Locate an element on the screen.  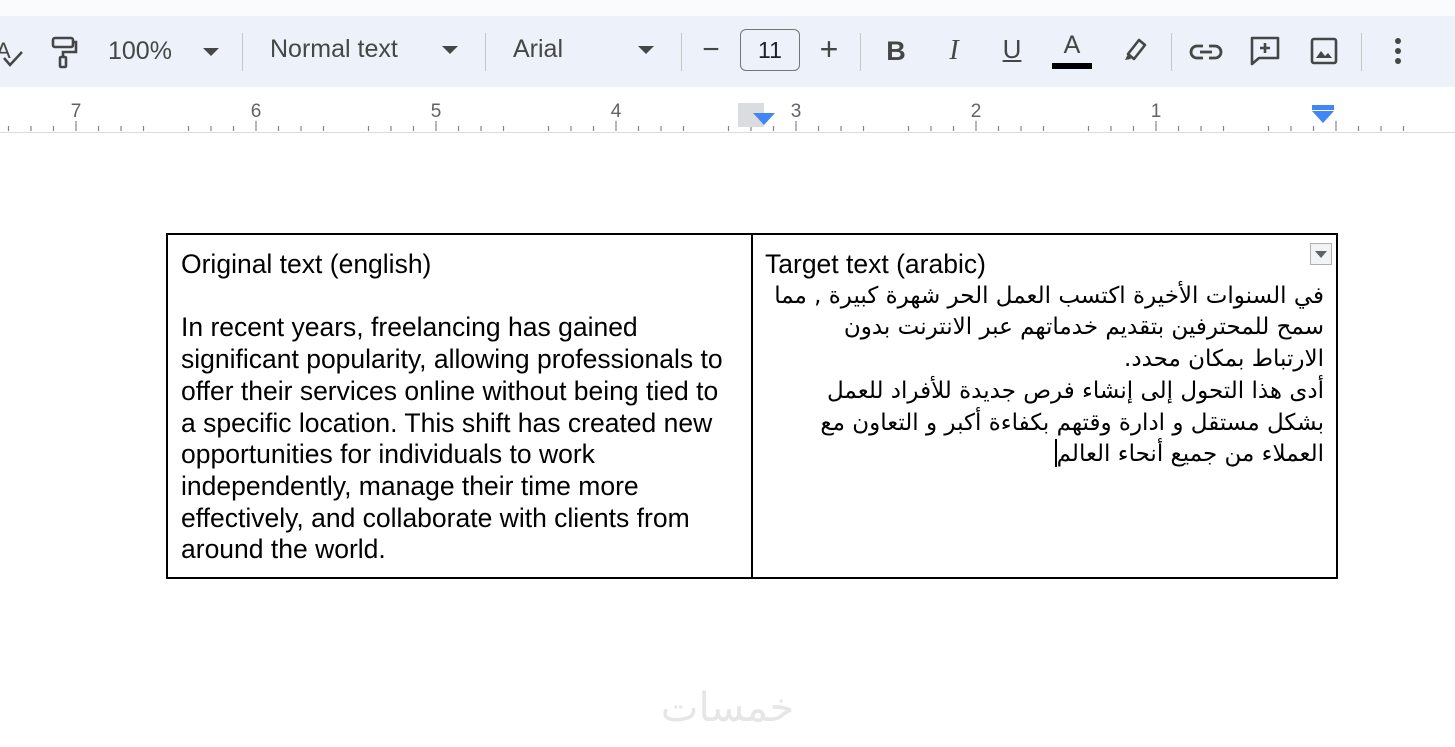
font-size-value: 11 is located at coordinates (770, 49).